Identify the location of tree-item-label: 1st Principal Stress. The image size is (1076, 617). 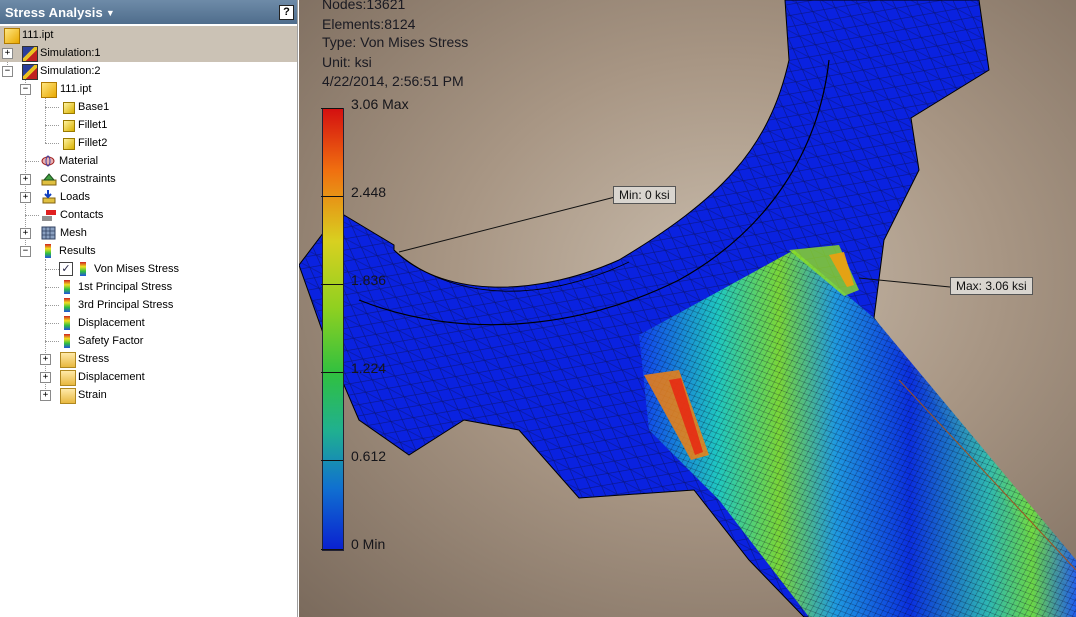
(125, 287).